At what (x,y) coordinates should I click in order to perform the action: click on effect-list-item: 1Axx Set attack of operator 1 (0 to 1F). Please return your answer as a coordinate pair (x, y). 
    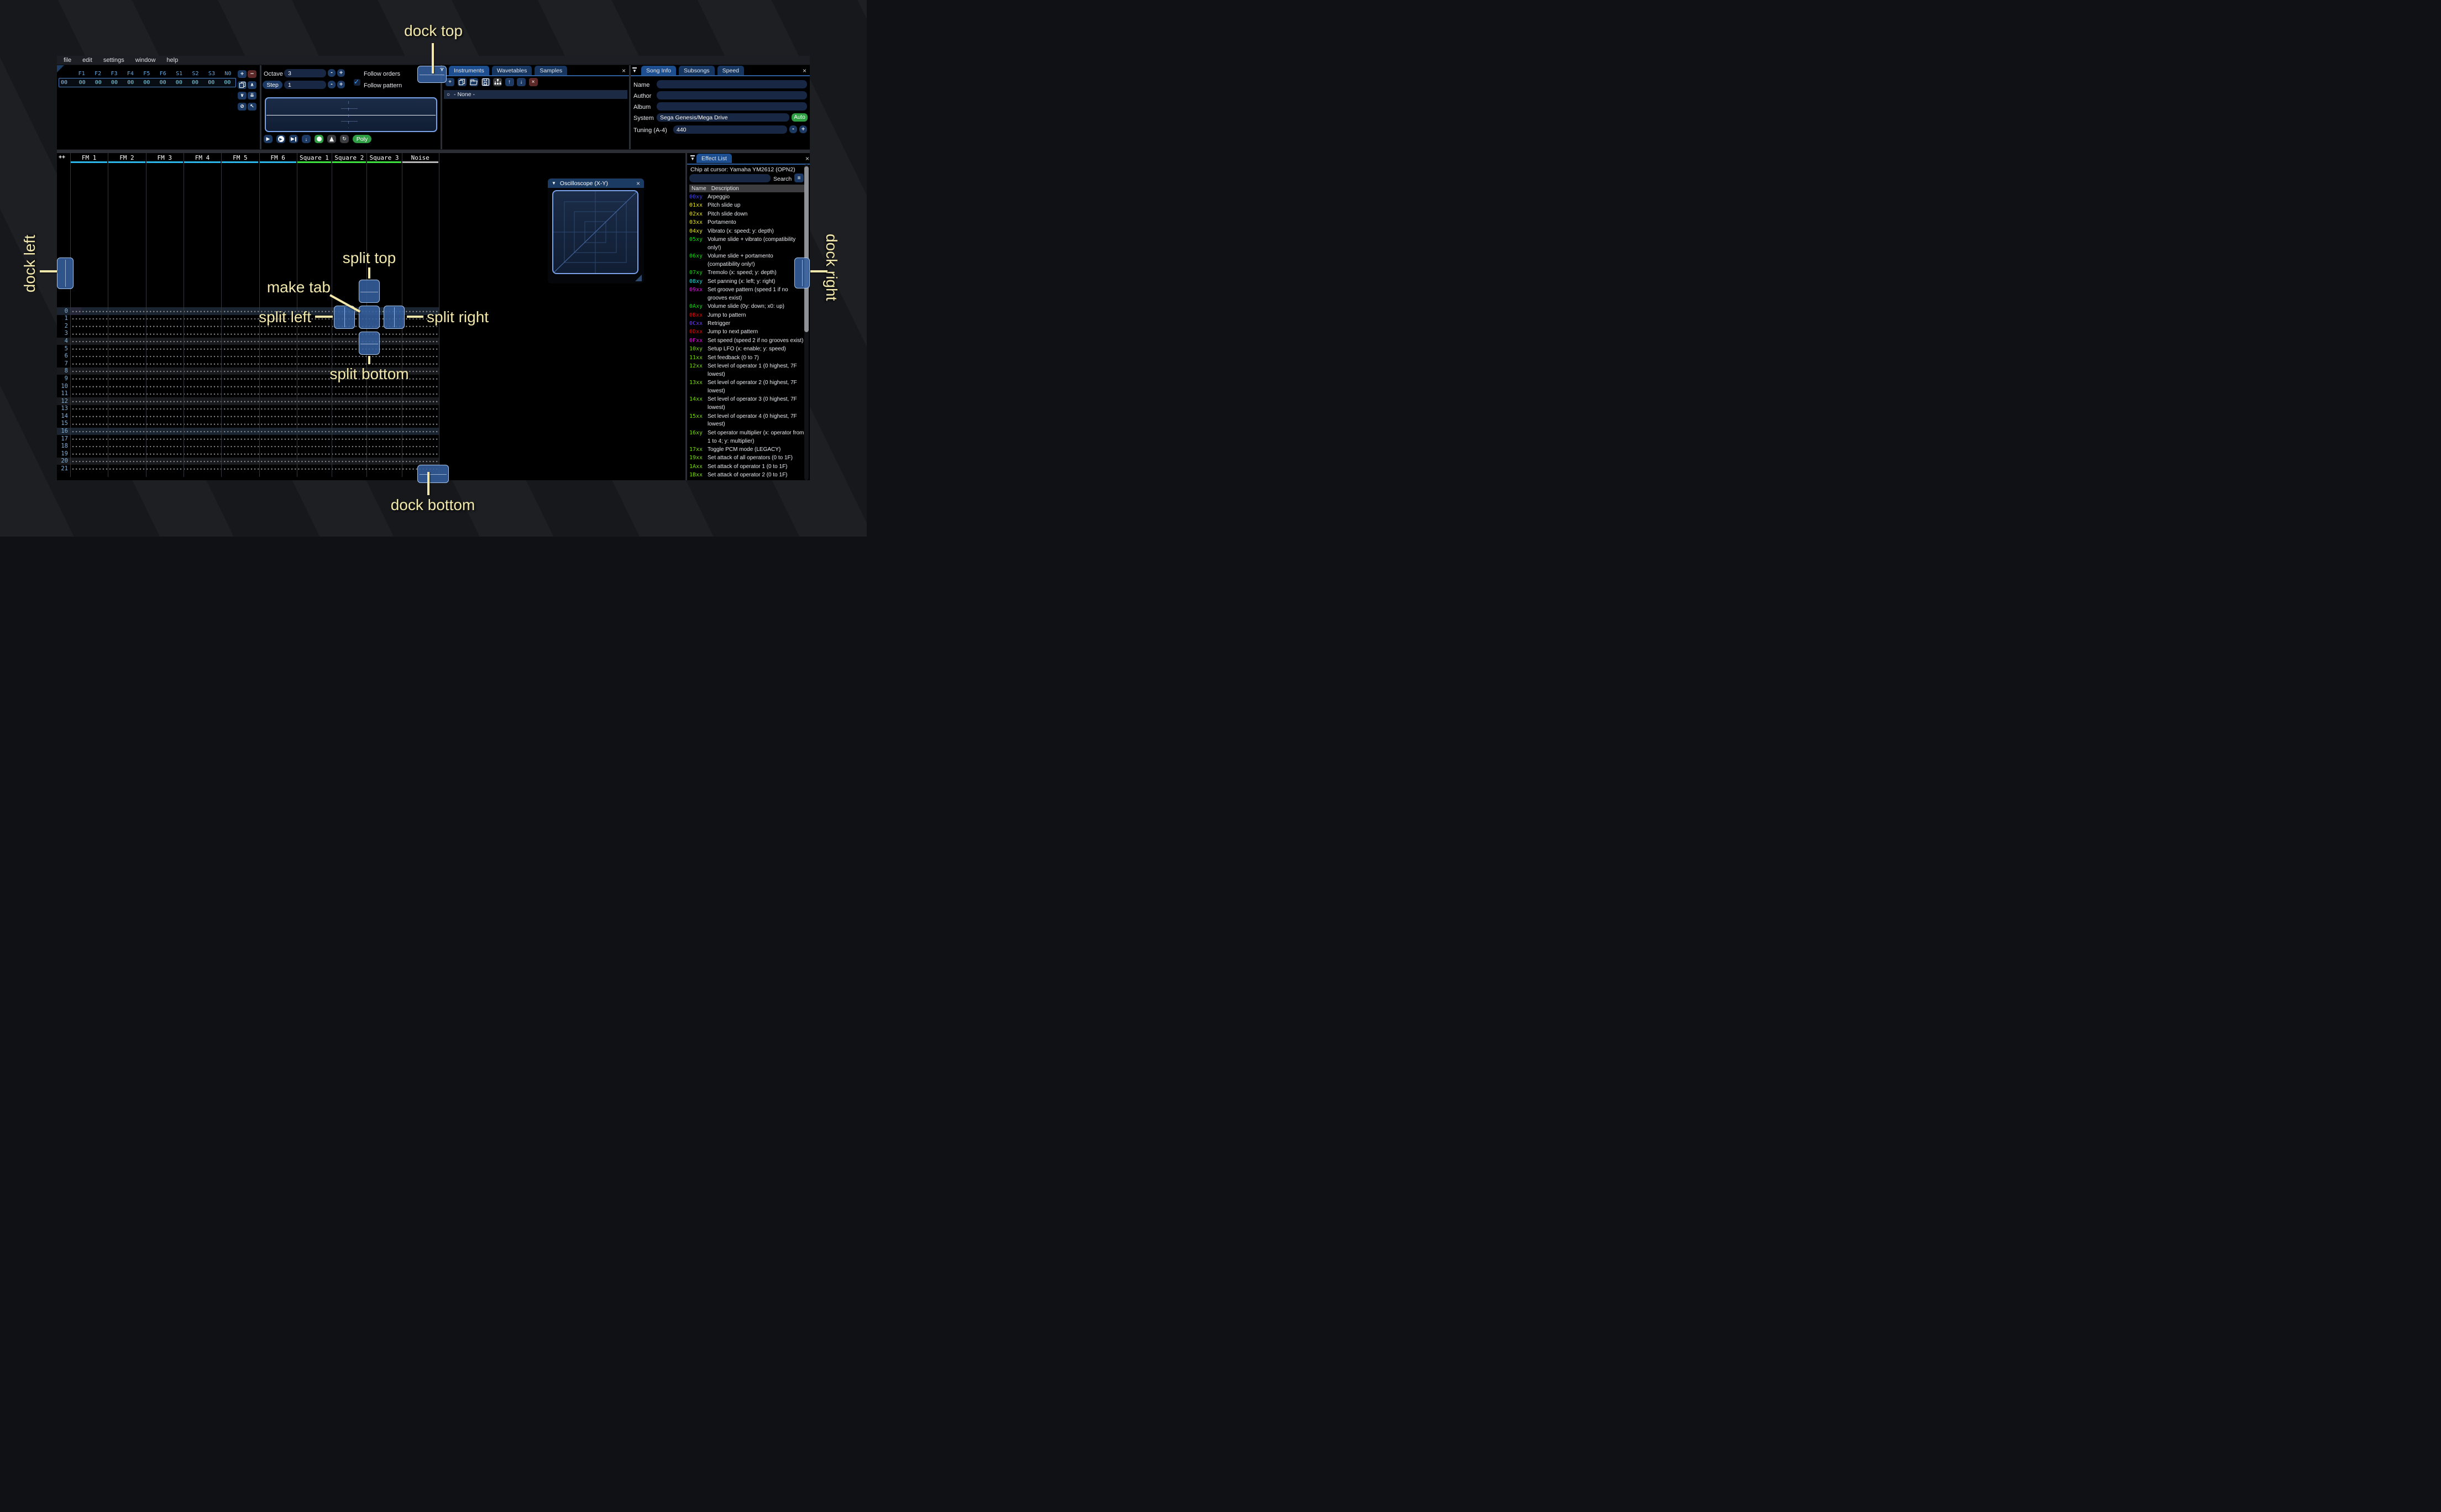
    Looking at the image, I should click on (748, 467).